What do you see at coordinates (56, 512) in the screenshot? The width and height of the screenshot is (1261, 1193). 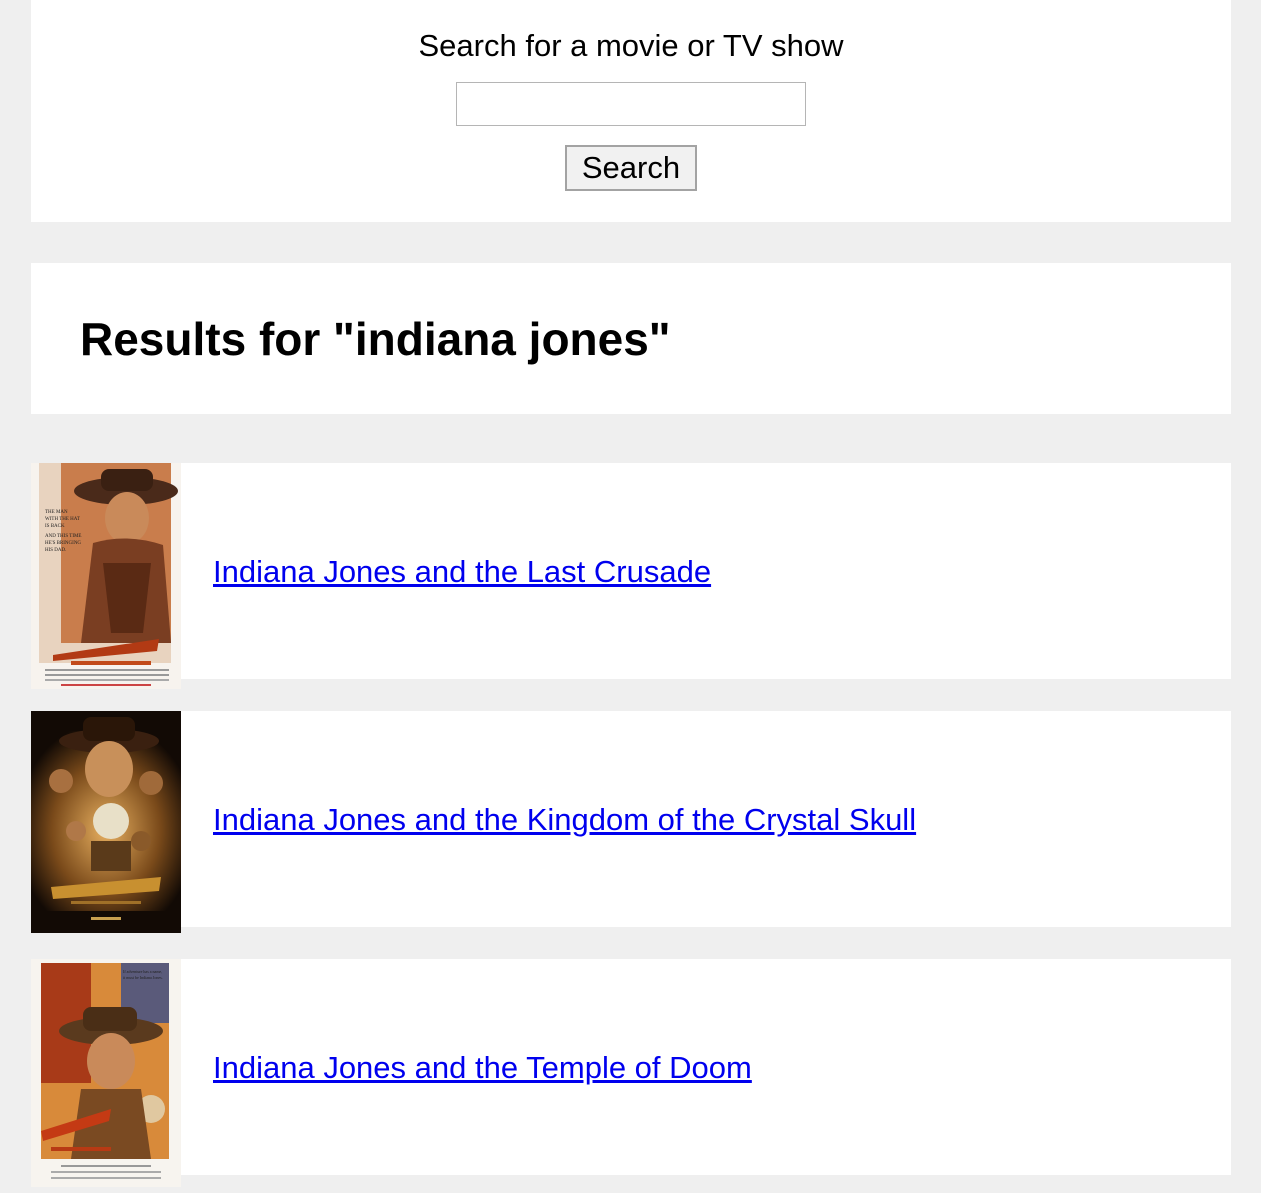 I see `svg-text: THE MAN` at bounding box center [56, 512].